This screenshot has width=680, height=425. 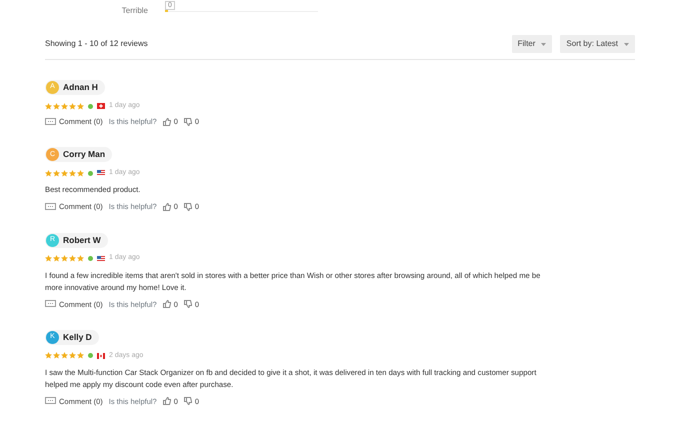 I want to click on review-count: Showing 1 - 10 of 12 reviews, so click(x=96, y=44).